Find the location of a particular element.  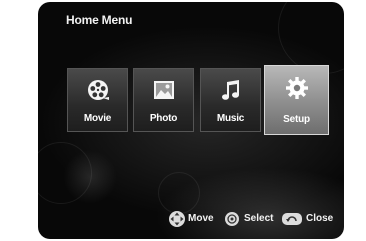

menu-item-movie: Movie is located at coordinates (97, 100).